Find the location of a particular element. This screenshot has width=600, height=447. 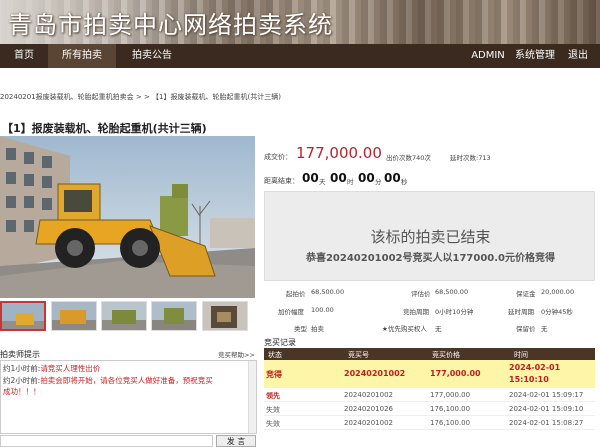

auction-ended-panel: 该标的拍卖已结束 恭喜20240201002号竞买人以177000.0元价格竞得 is located at coordinates (429, 236).